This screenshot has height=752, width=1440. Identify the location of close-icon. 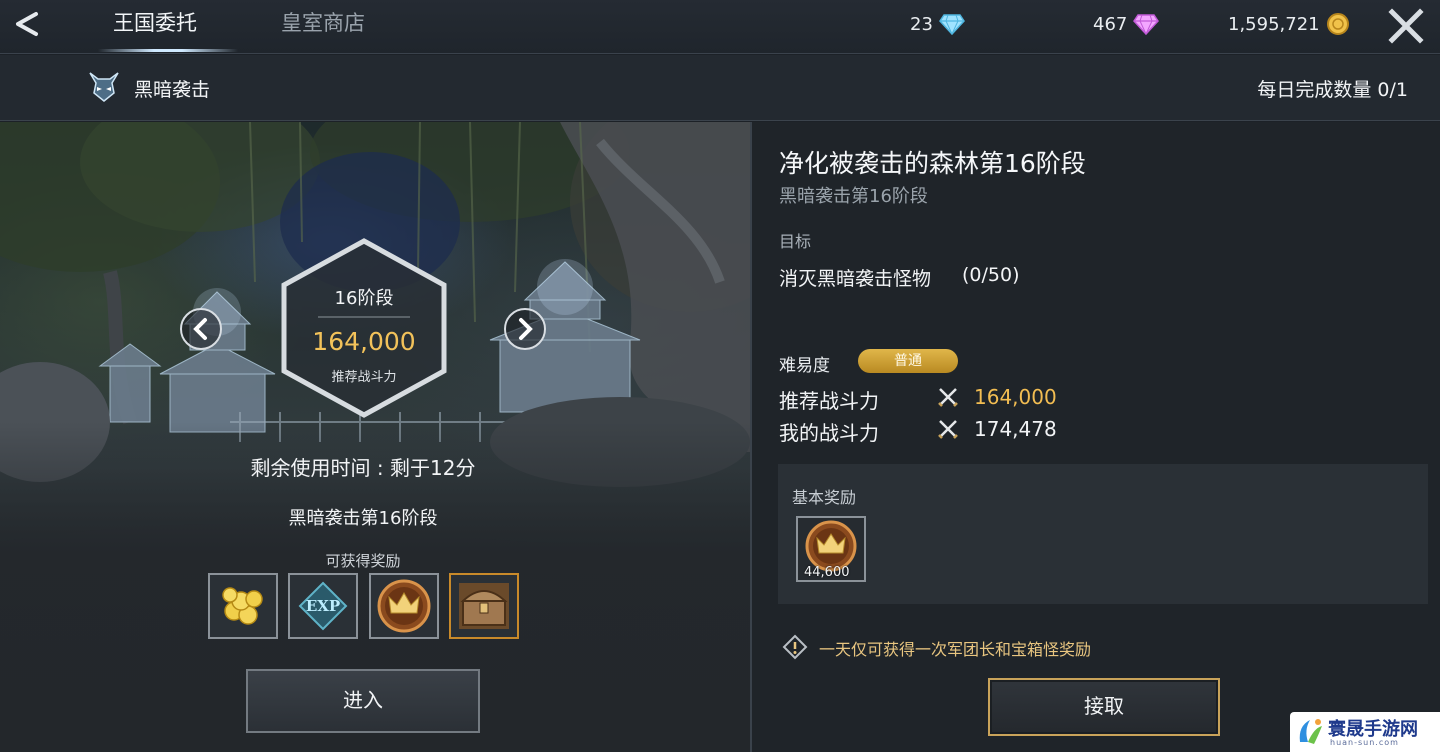
(1406, 26).